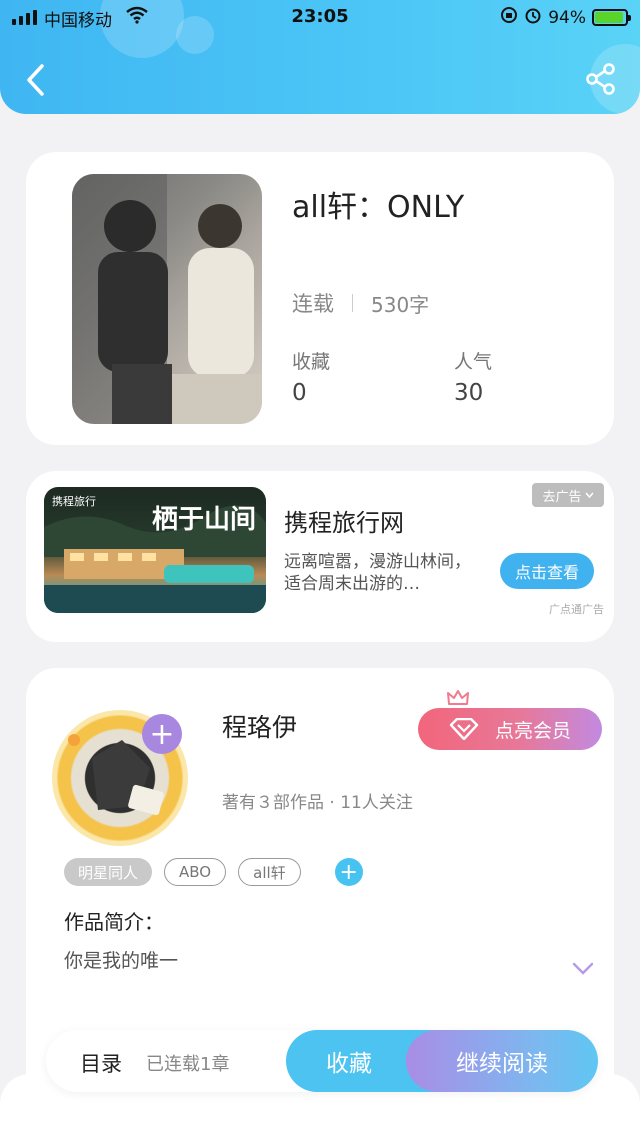 This screenshot has width=640, height=1139. Describe the element at coordinates (320, 17) in the screenshot. I see `status-bar: 中国移动 23:05 94%` at that location.